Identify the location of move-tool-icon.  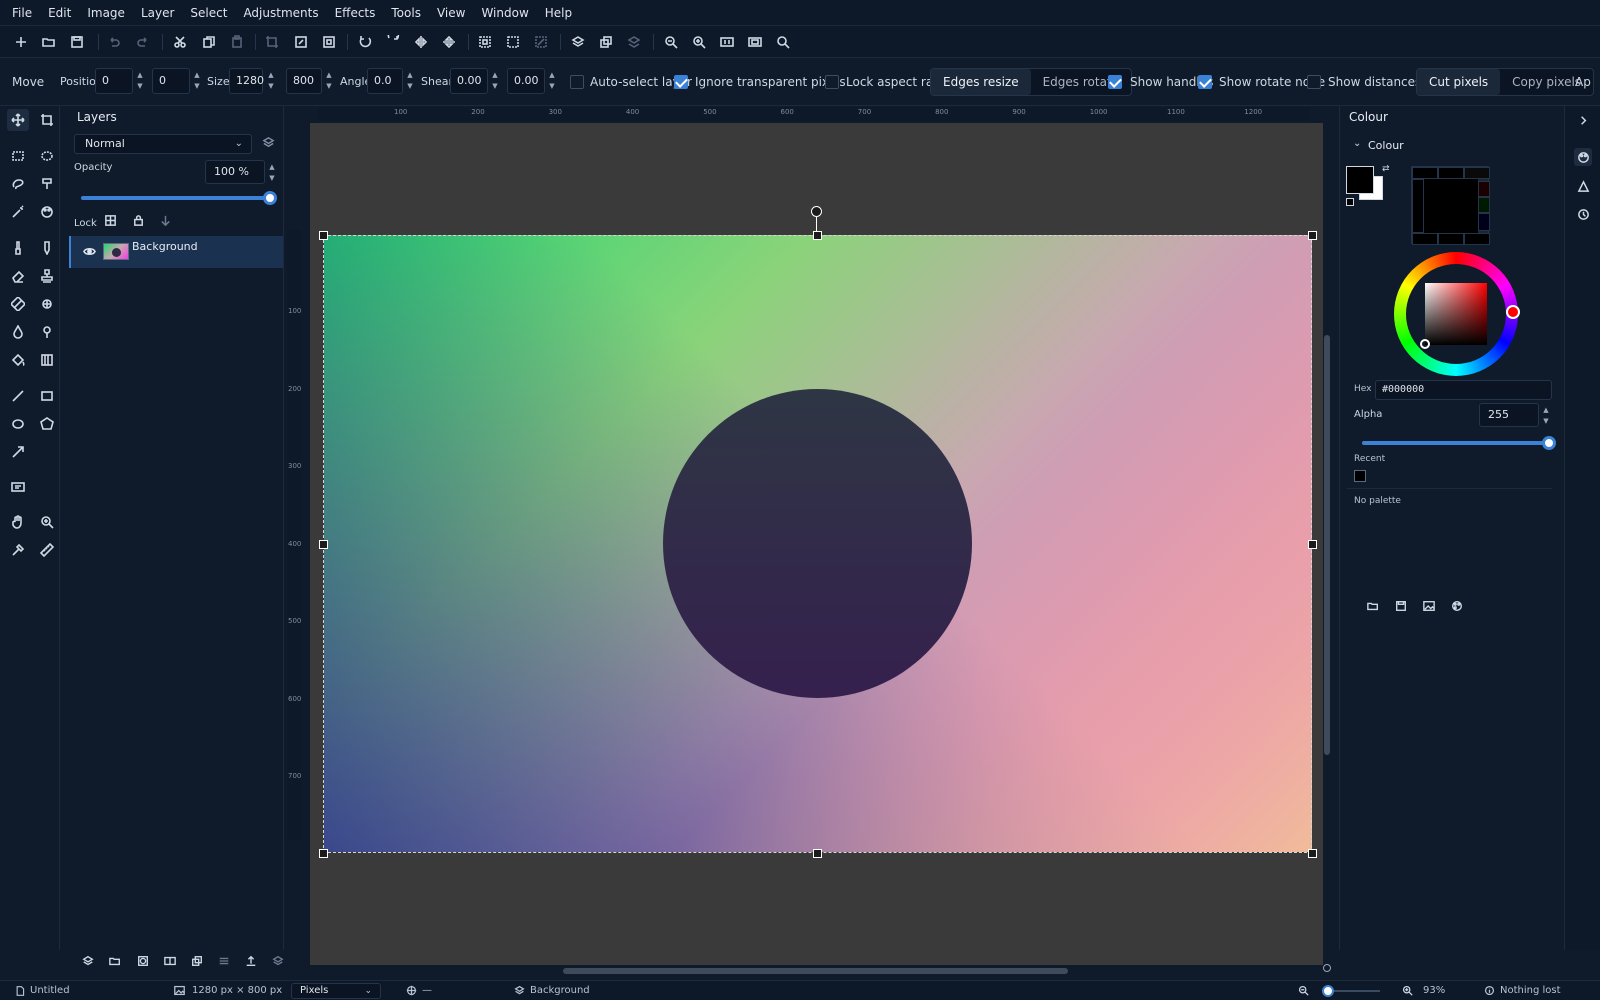
(18, 120).